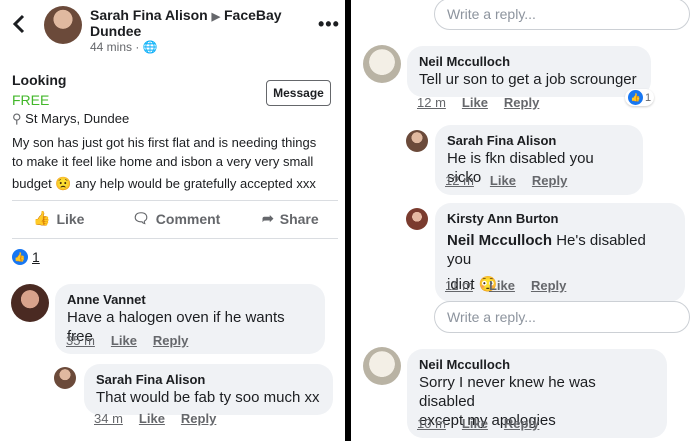 The image size is (700, 441). What do you see at coordinates (63, 183) in the screenshot?
I see `worried-emoji-icon: 😟` at bounding box center [63, 183].